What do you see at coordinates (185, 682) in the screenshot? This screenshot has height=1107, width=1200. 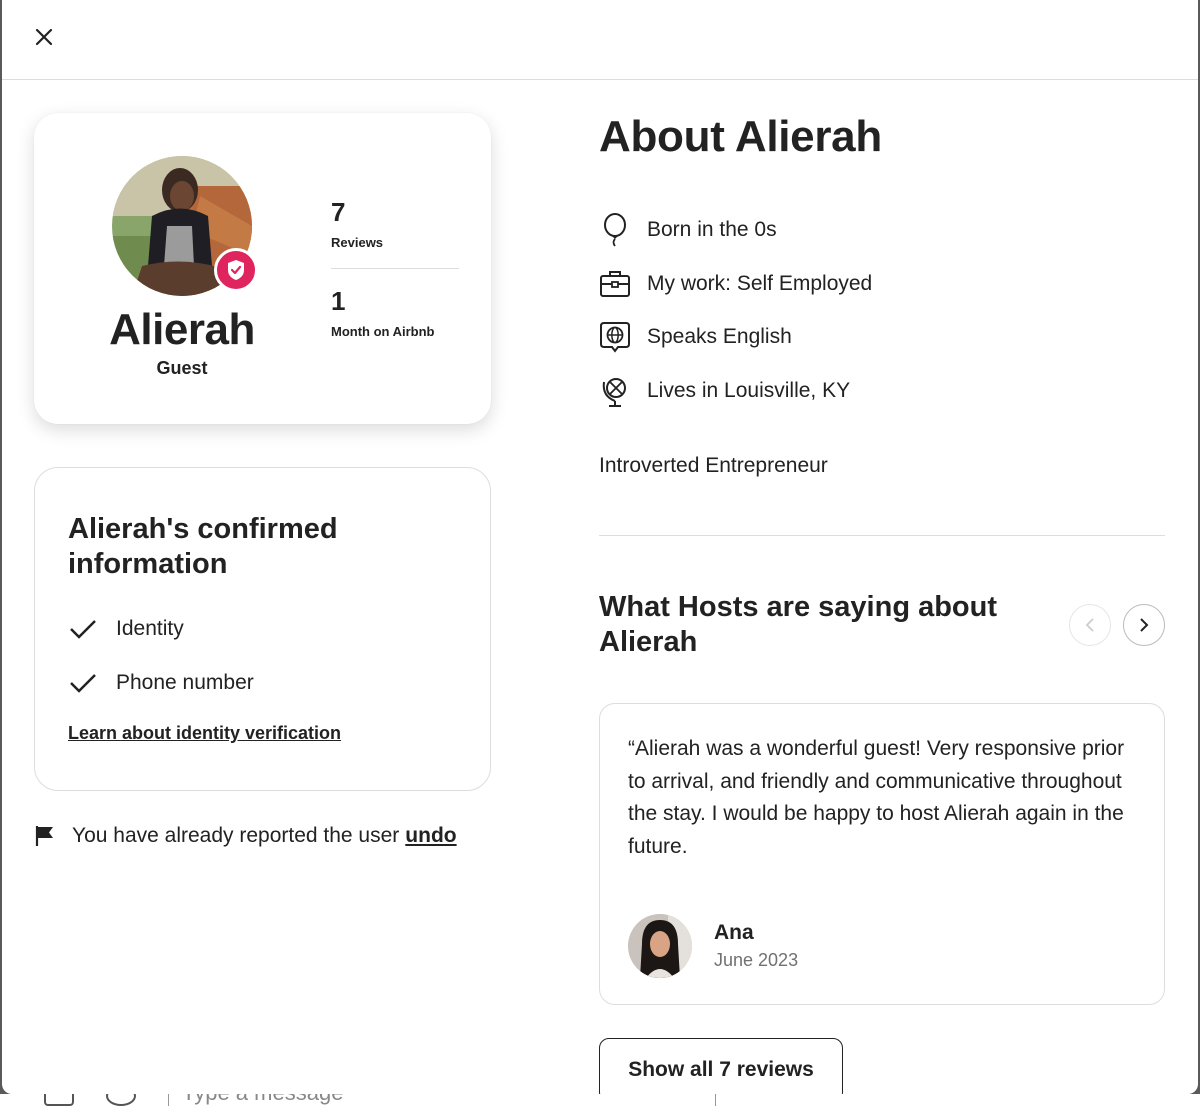 I see `confirmed-item-label: Phone number` at bounding box center [185, 682].